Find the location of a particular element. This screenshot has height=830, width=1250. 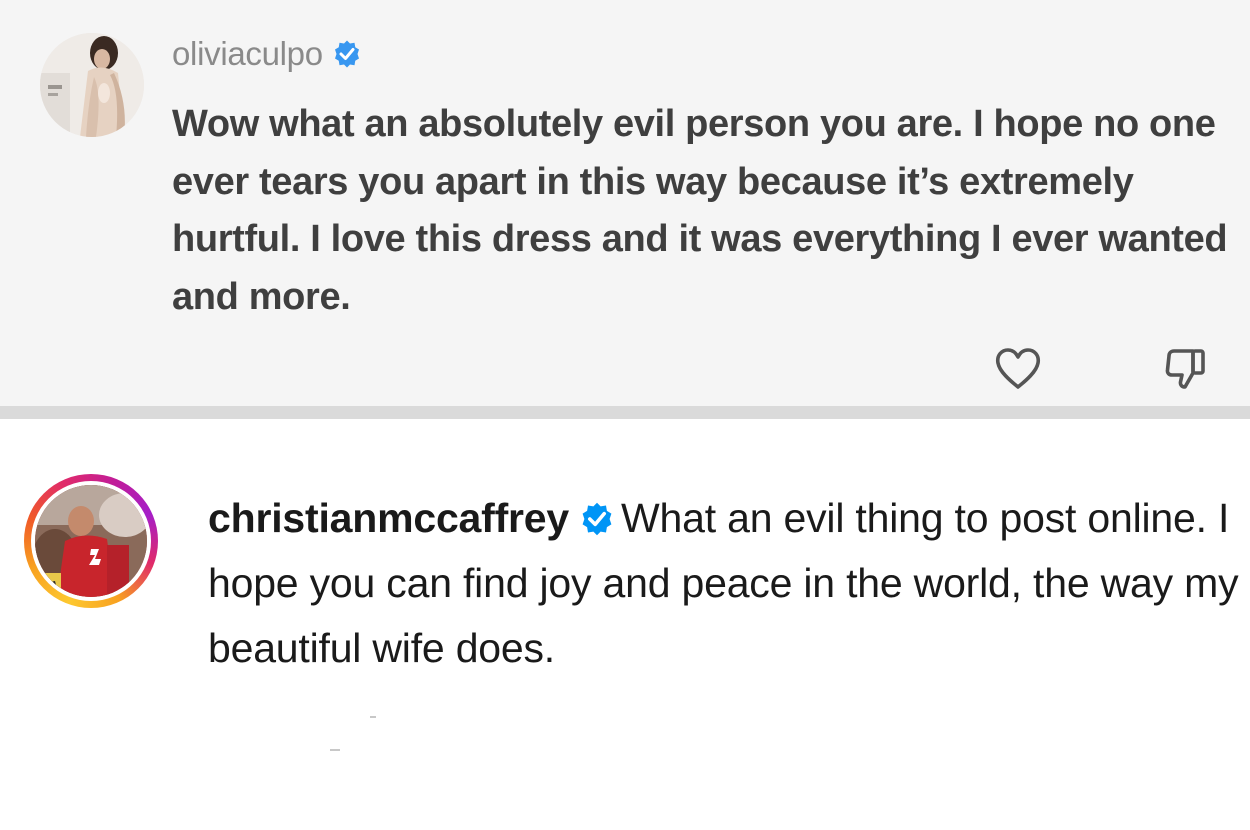

divider is located at coordinates (625, 412).